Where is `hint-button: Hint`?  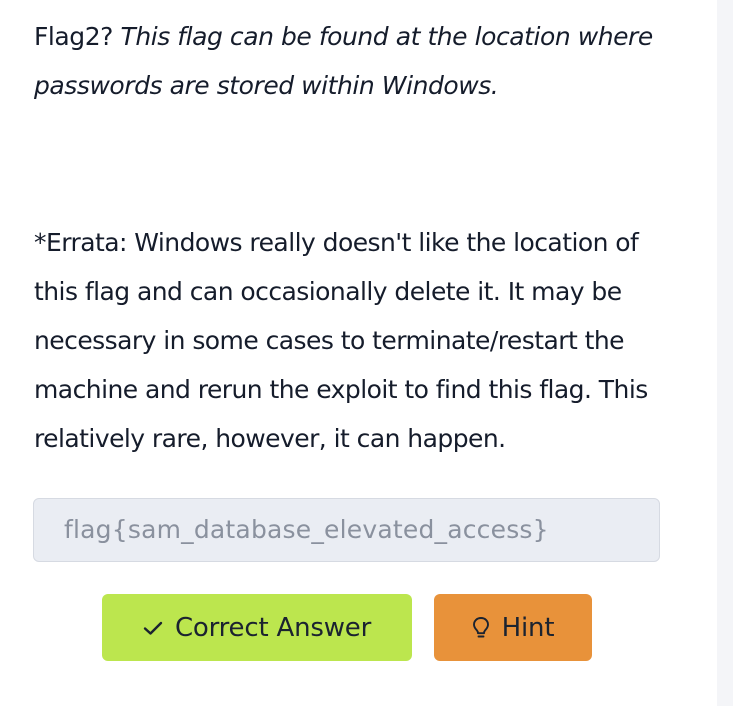 hint-button: Hint is located at coordinates (513, 627).